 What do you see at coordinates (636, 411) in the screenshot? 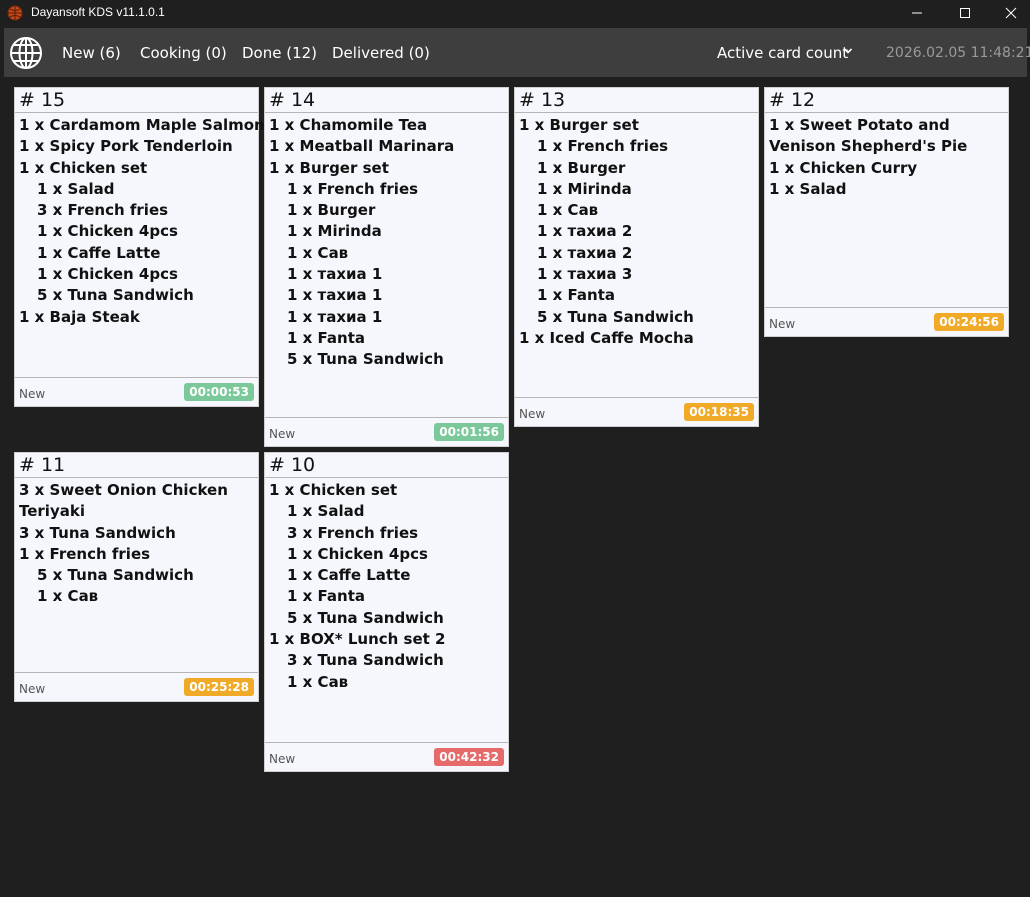
I see `card-footer: New 00:18:35` at bounding box center [636, 411].